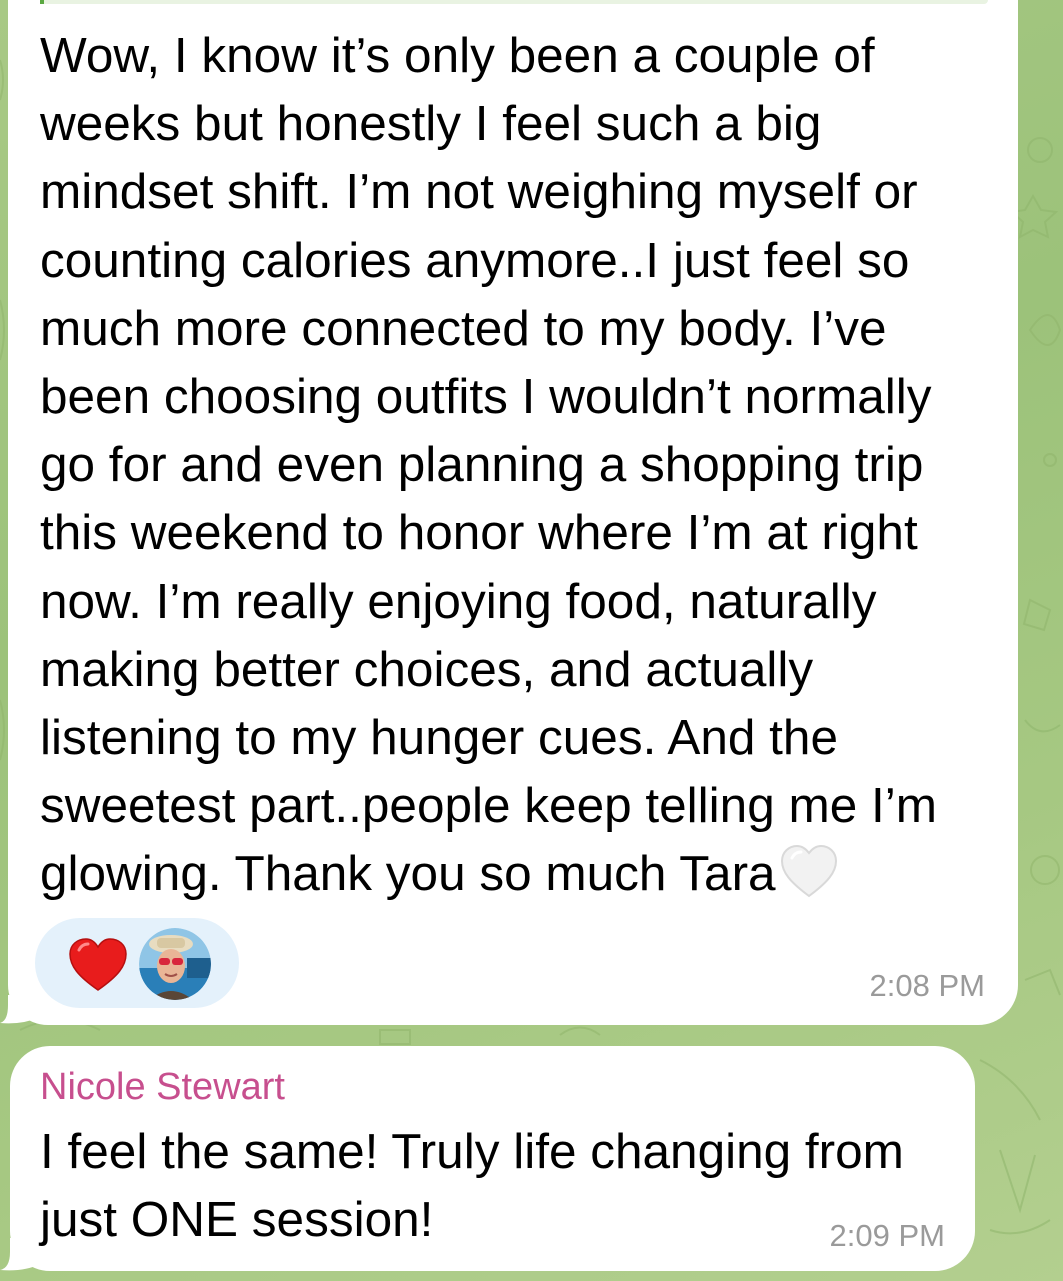  I want to click on user-avatar-photo, so click(175, 964).